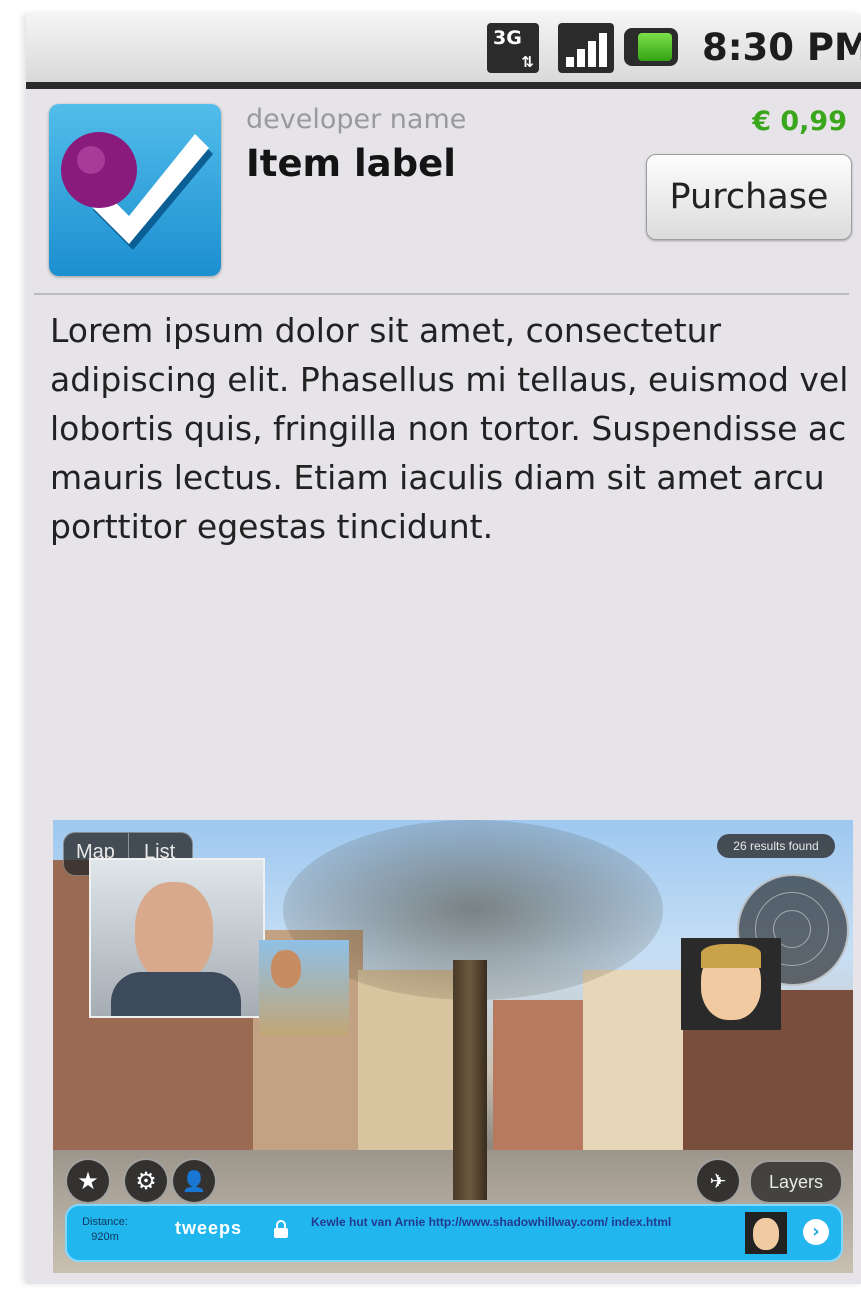 The width and height of the screenshot is (861, 1294). What do you see at coordinates (586, 48) in the screenshot?
I see `signal-strength-icon` at bounding box center [586, 48].